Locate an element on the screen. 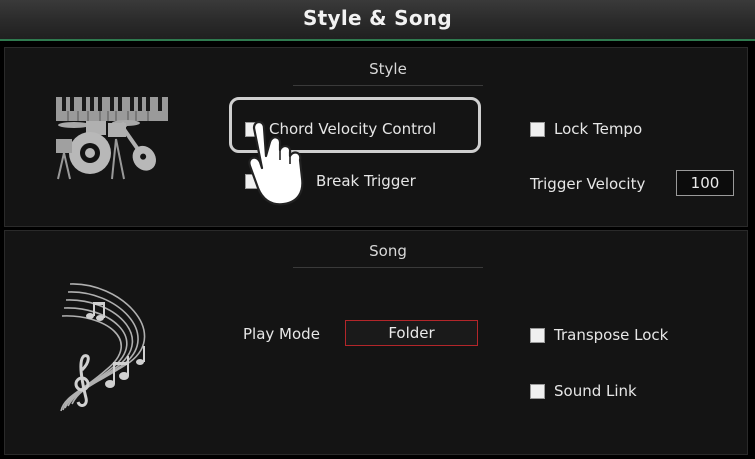 The height and width of the screenshot is (459, 755). style-section-title: Style is located at coordinates (388, 73).